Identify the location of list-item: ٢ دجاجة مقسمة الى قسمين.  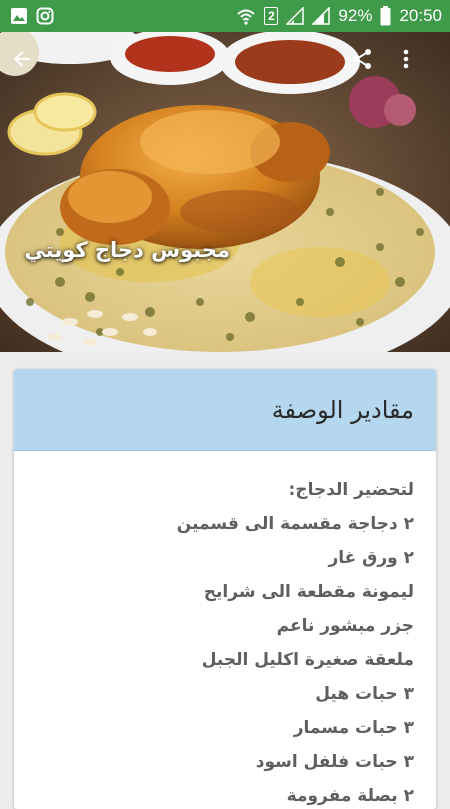
(295, 524).